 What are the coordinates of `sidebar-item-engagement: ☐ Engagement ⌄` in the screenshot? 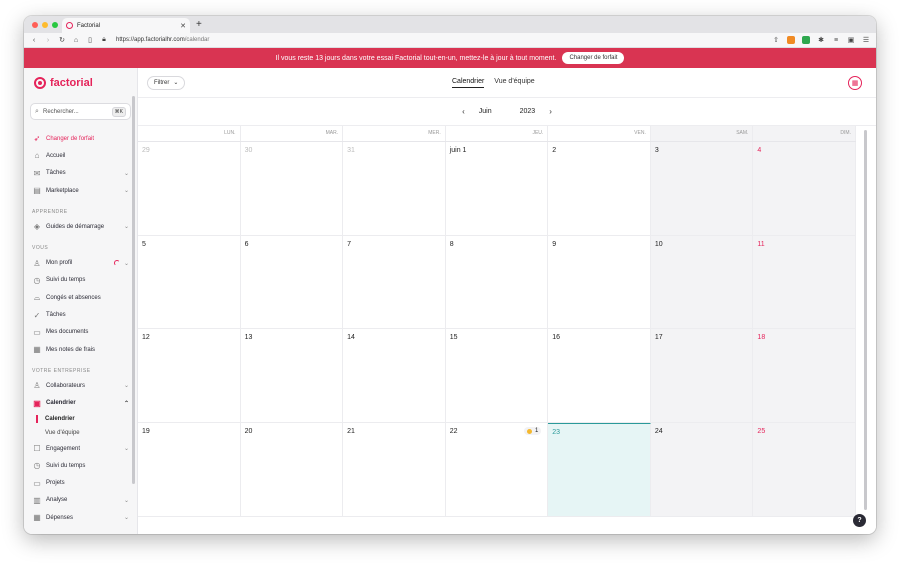 It's located at (80, 448).